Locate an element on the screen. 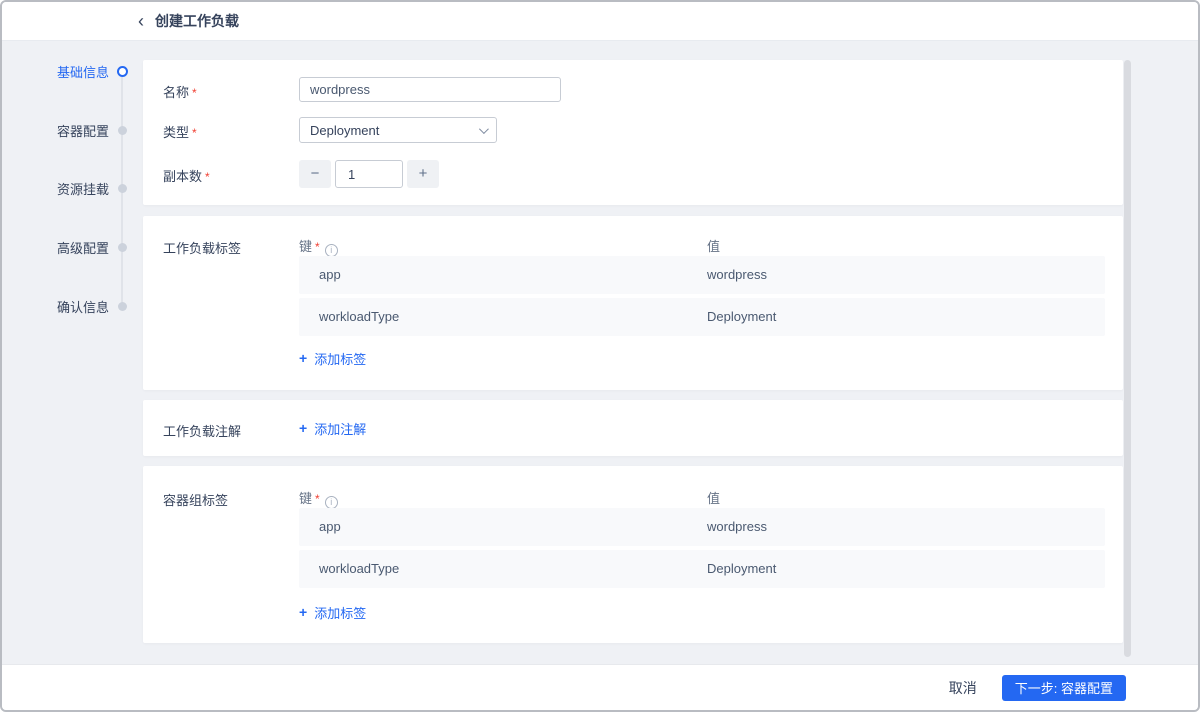  replicas-stepper: − + is located at coordinates (369, 174).